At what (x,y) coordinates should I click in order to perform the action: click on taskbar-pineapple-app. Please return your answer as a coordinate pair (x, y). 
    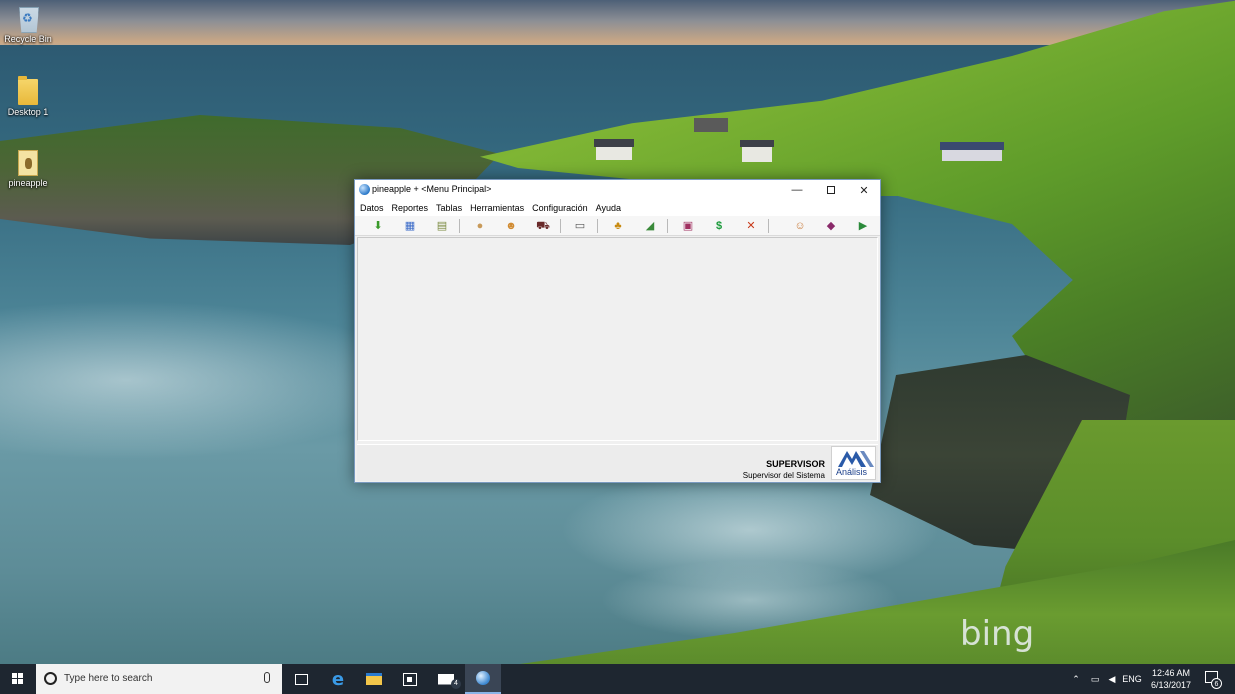
    Looking at the image, I should click on (483, 679).